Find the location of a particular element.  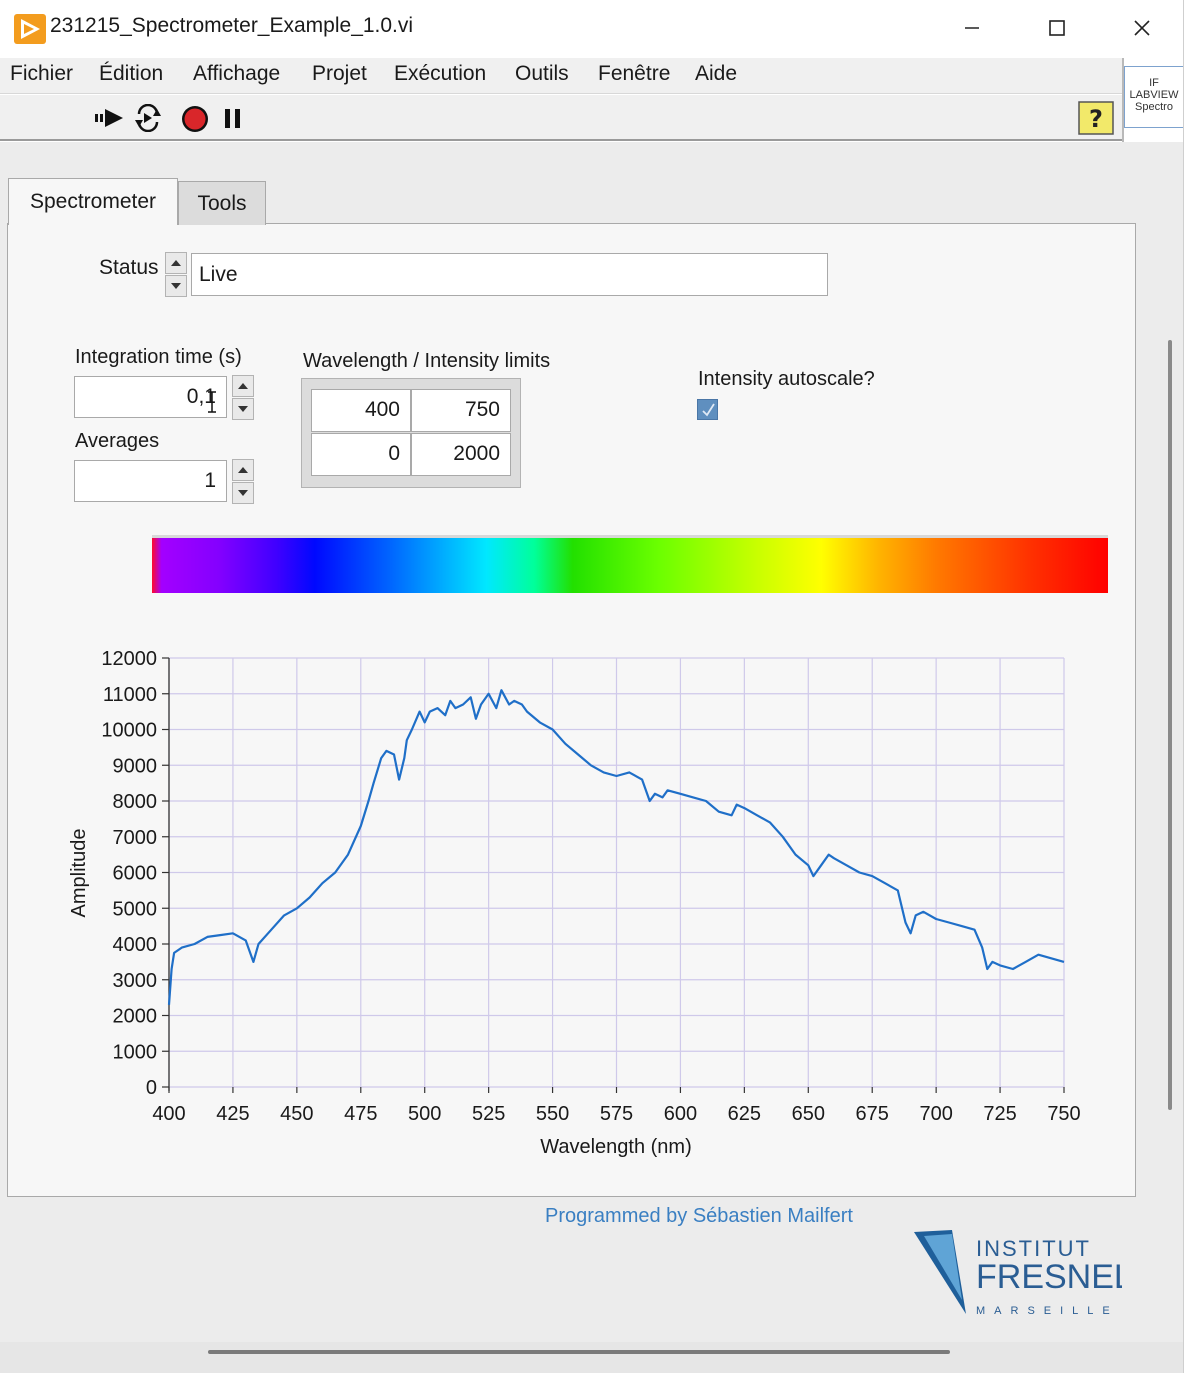

connector-pane: IF LABVIEW Spectro is located at coordinates (1154, 97).